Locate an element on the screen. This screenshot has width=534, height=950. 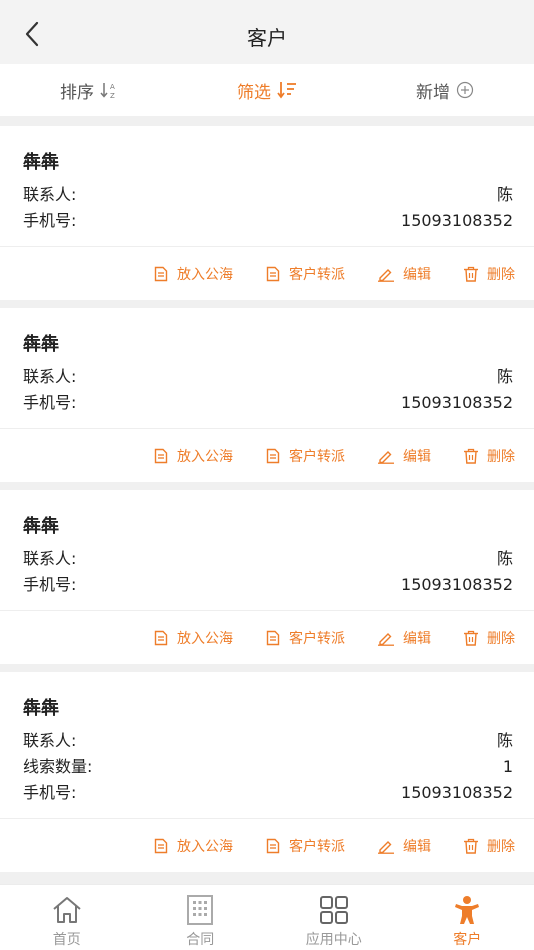
add-button: 新增 is located at coordinates (445, 90).